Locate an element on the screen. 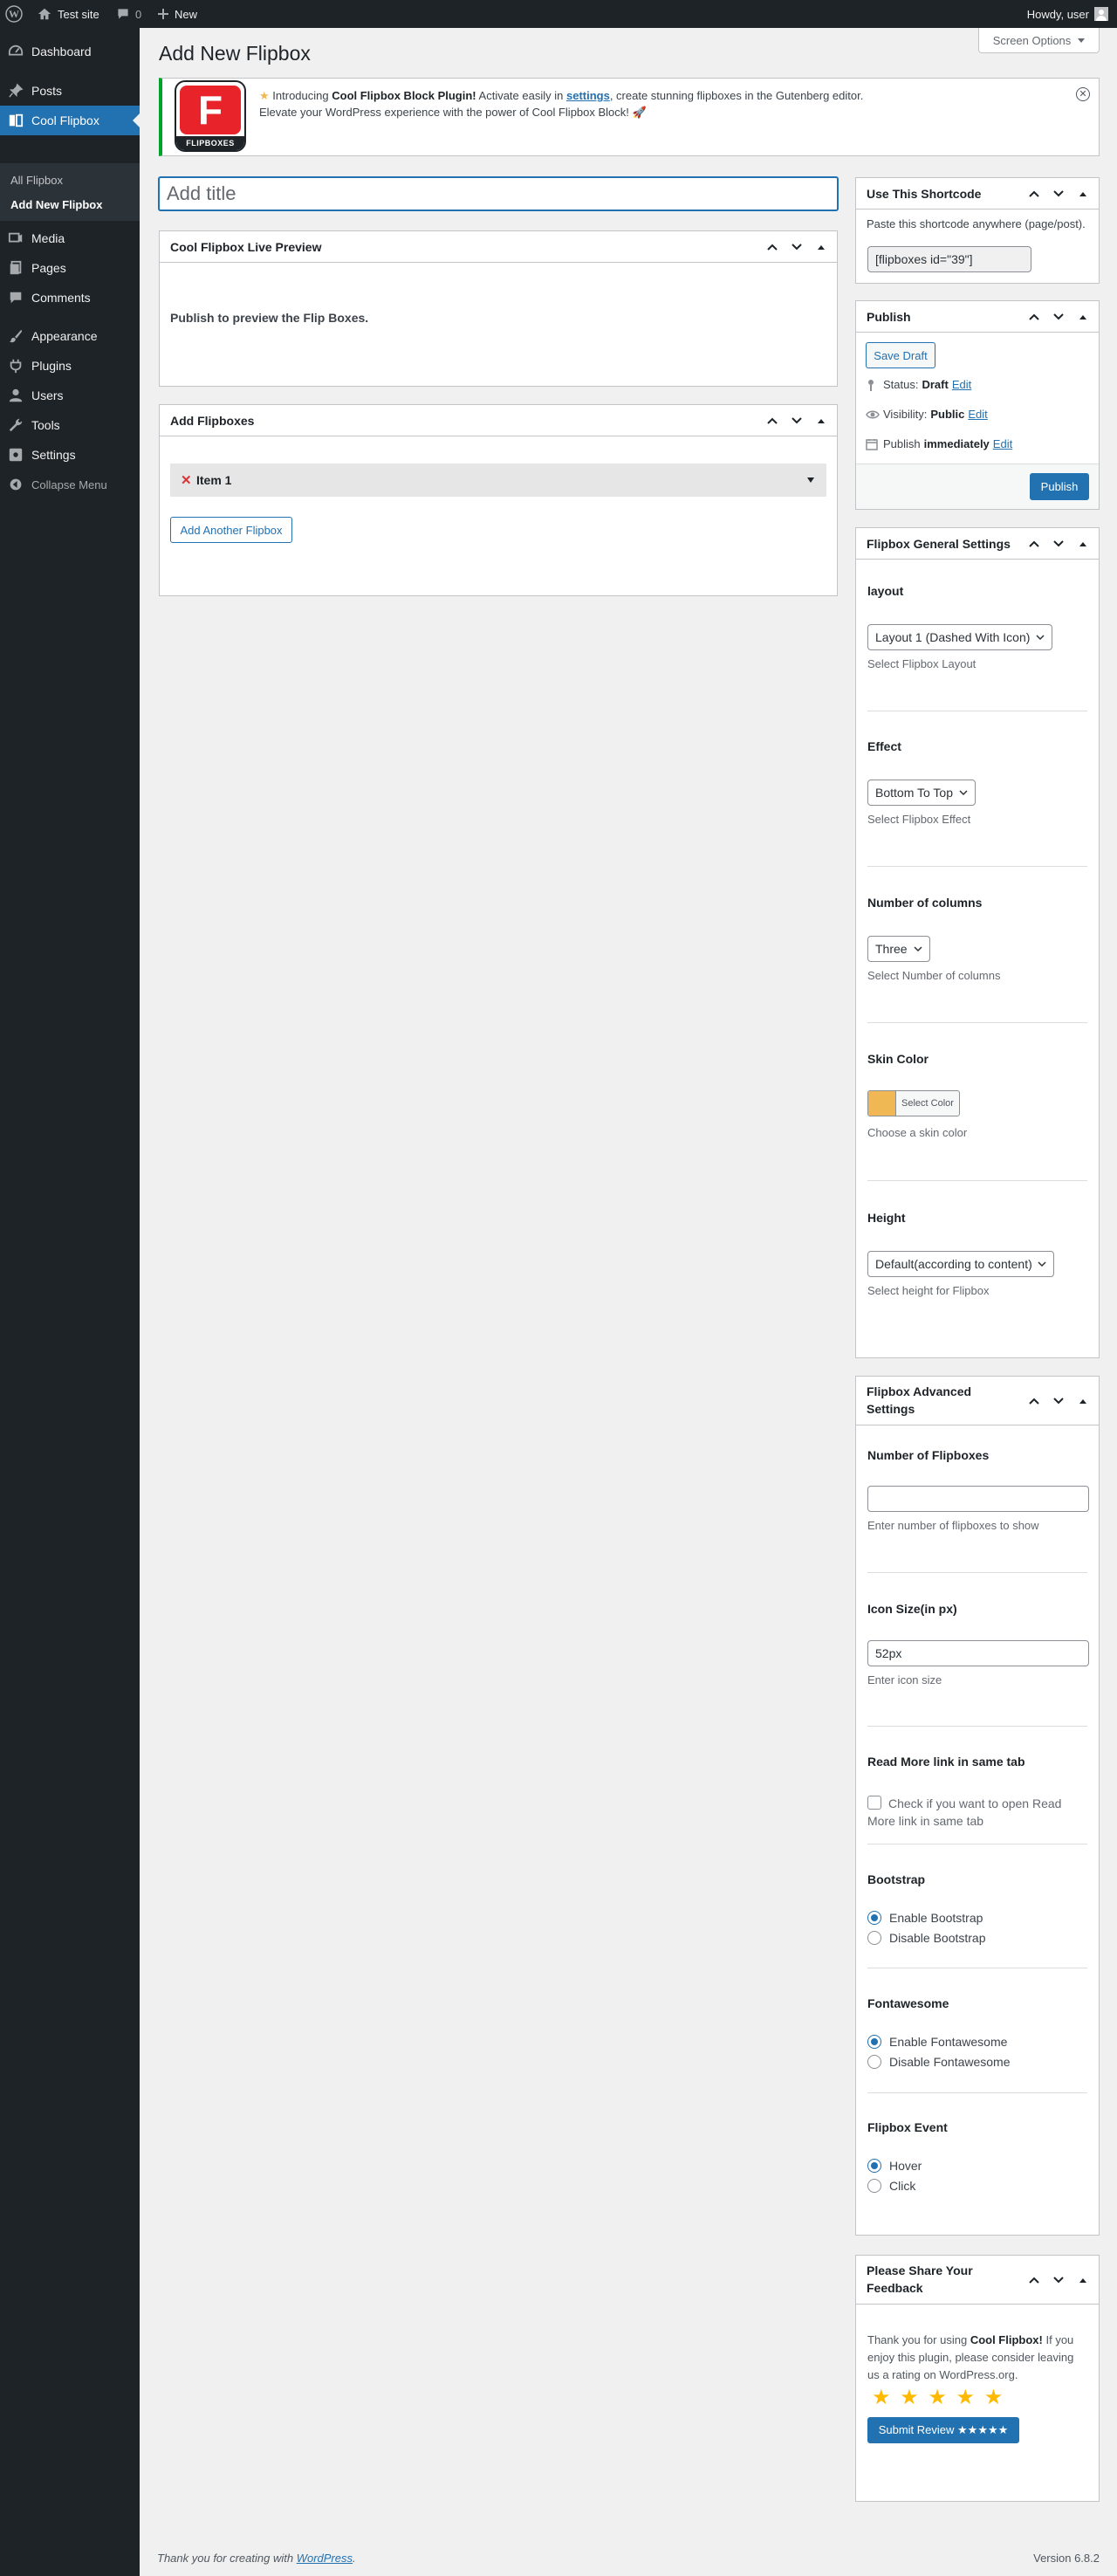  submenu-add-new-flipbox: Add New Flipbox is located at coordinates (56, 205).